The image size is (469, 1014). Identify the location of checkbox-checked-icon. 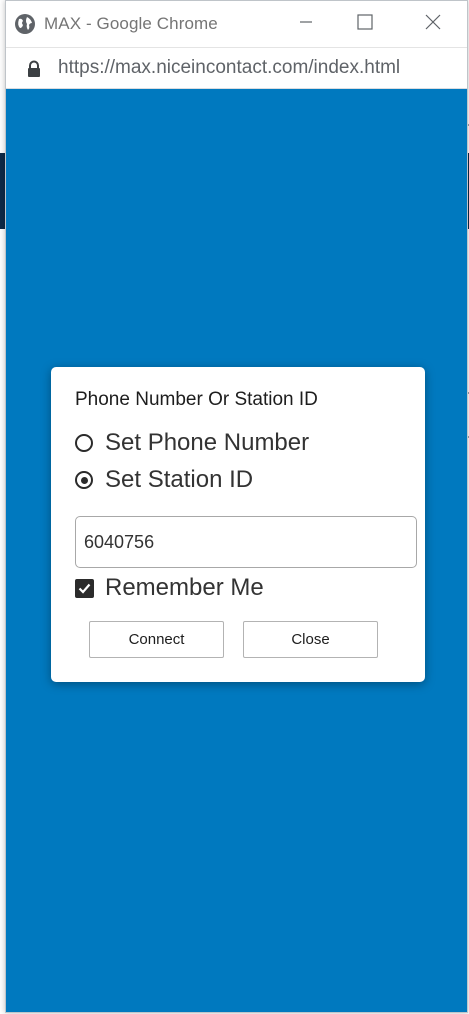
(84, 588).